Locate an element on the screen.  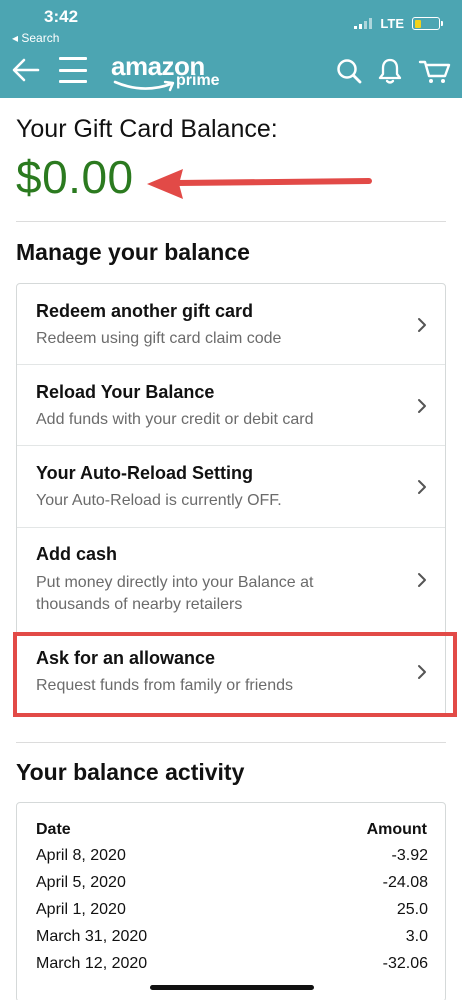
activity-amount: -3.92 is located at coordinates (409, 855).